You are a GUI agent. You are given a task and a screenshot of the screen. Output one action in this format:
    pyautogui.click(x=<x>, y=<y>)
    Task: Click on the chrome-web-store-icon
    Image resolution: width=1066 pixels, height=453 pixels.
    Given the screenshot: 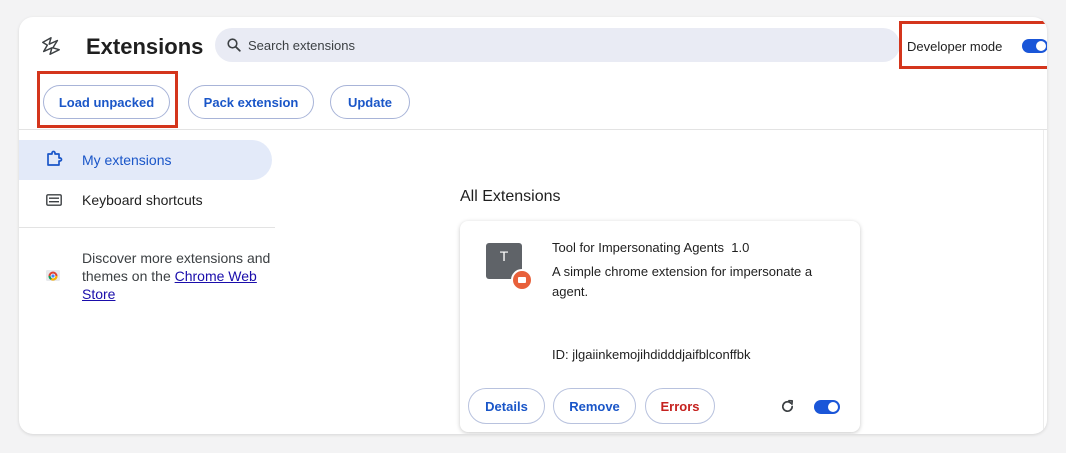 What is the action you would take?
    pyautogui.click(x=53, y=275)
    